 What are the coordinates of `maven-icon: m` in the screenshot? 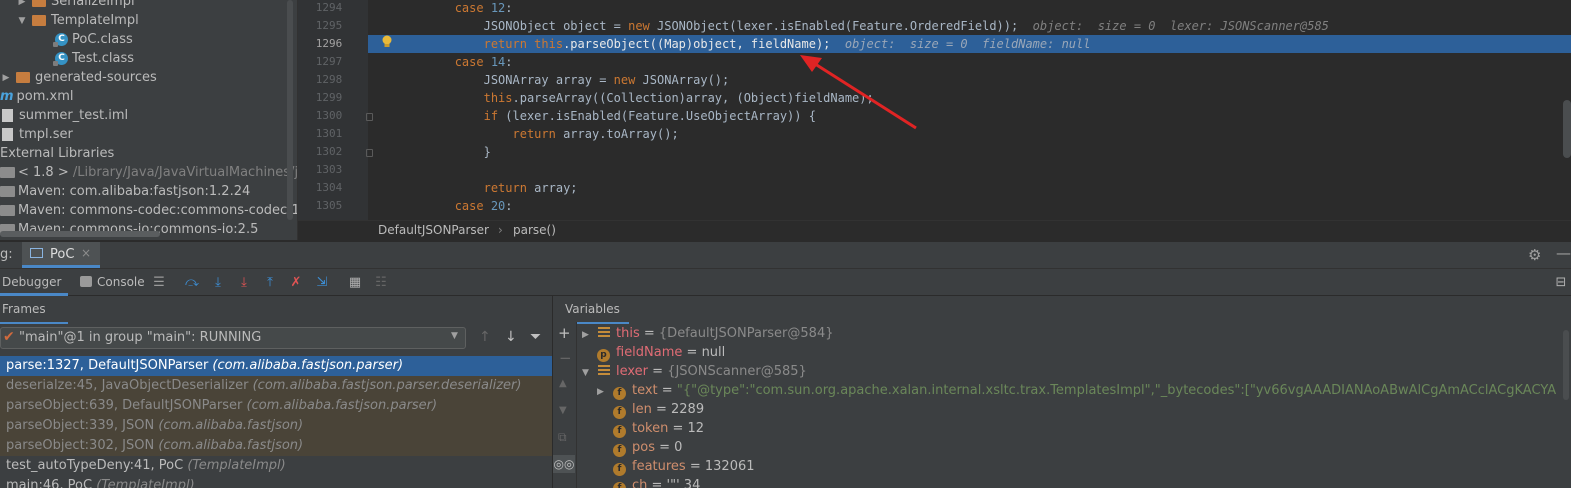 It's located at (7, 96).